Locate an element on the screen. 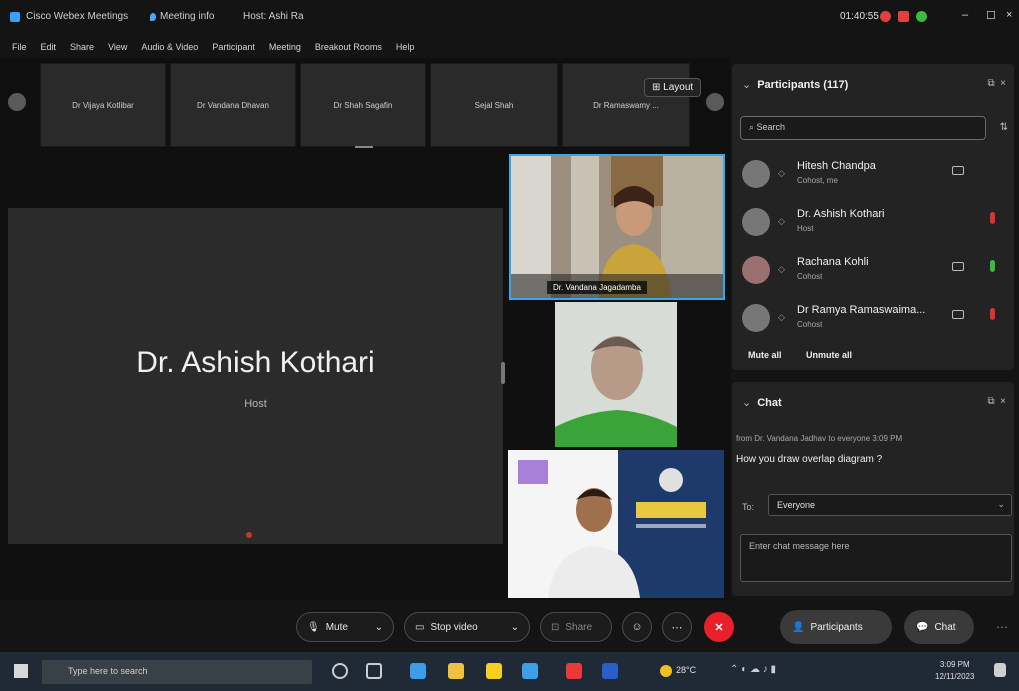 This screenshot has width=1019, height=691. end-meeting-icon: ✕ is located at coordinates (719, 627).